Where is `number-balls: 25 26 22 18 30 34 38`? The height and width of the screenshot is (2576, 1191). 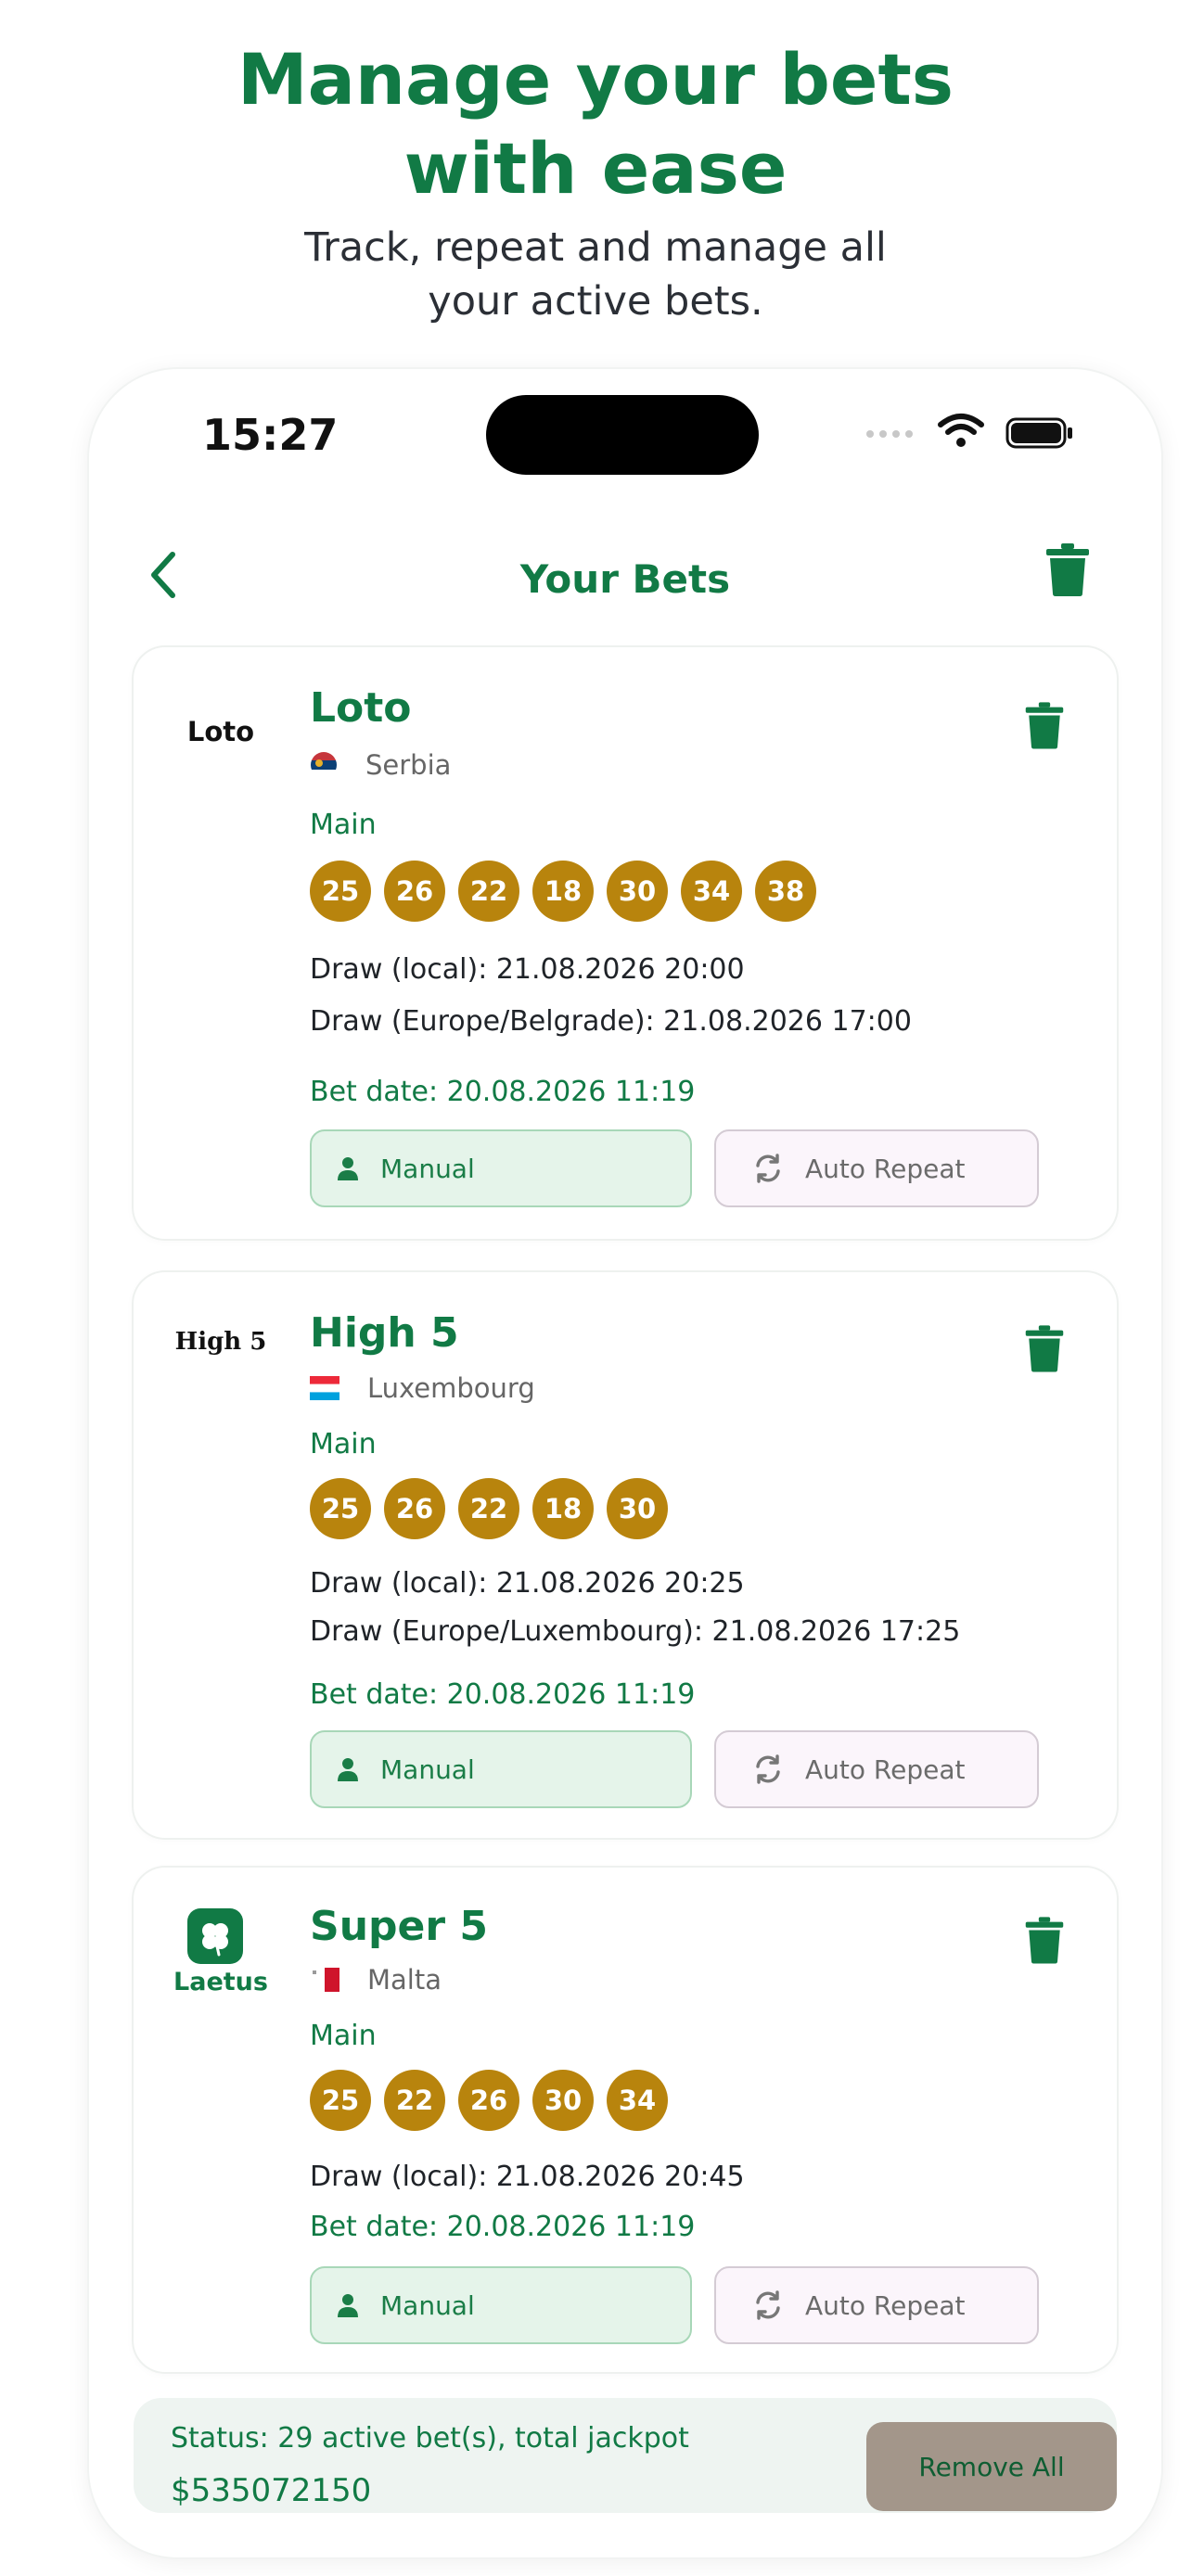
number-balls: 25 26 22 18 30 34 38 is located at coordinates (563, 891).